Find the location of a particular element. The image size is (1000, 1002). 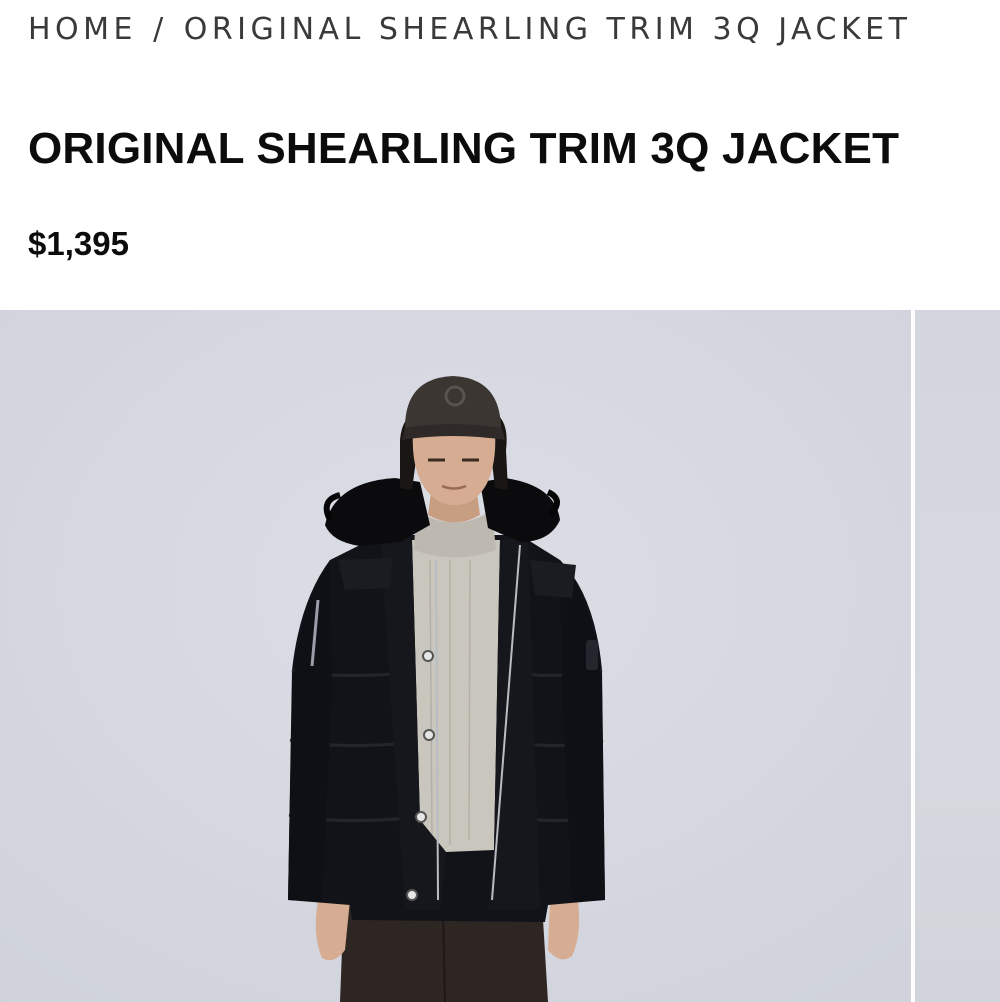

breadcrumb-current: ORIGINAL SHEARLING TRIM 3Q JACKET is located at coordinates (547, 29).